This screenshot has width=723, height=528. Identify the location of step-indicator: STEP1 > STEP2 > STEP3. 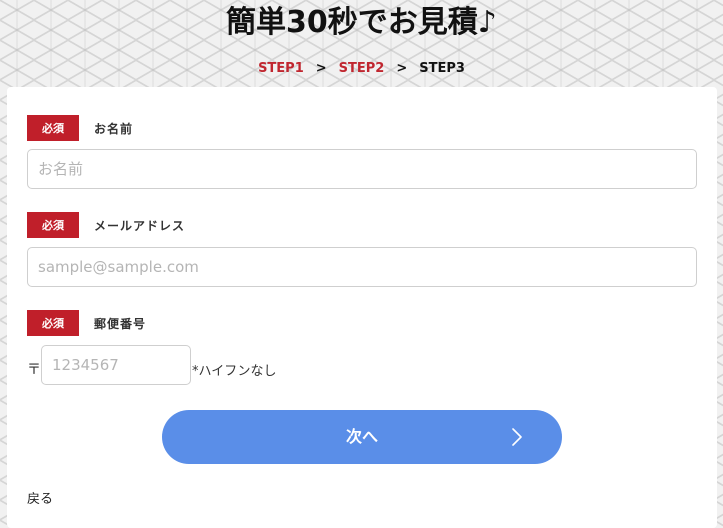
(361, 69).